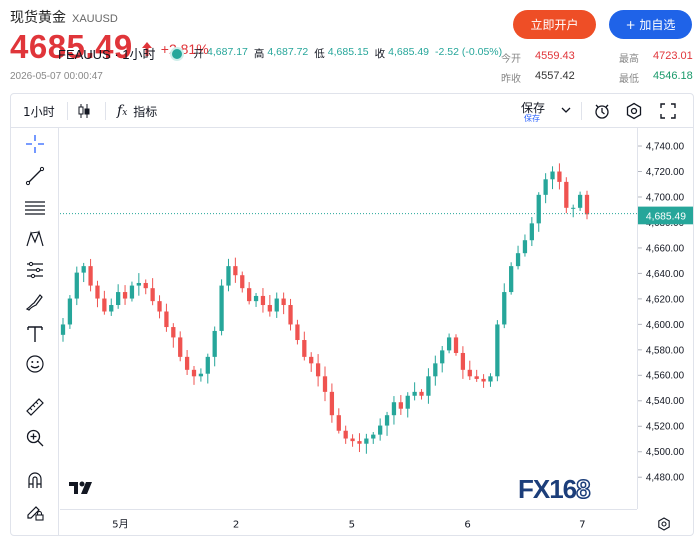 This screenshot has height=538, width=700. I want to click on chart-toolbar: 1小时 fx 指标 保存 保存, so click(352, 111).